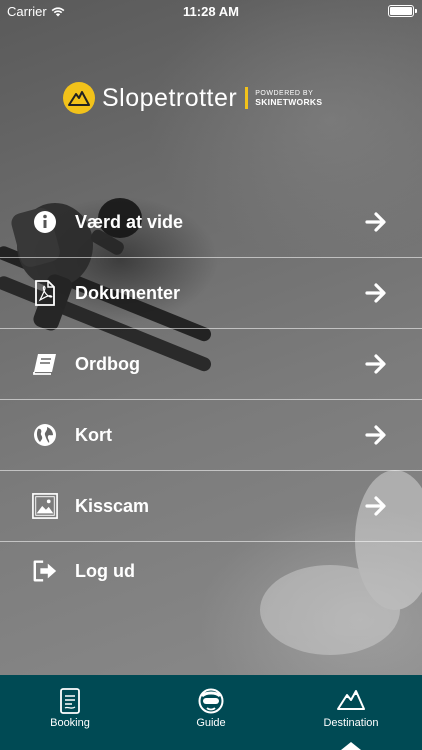 The width and height of the screenshot is (422, 750). What do you see at coordinates (129, 221) in the screenshot?
I see `menu-item-label: Værd at vide` at bounding box center [129, 221].